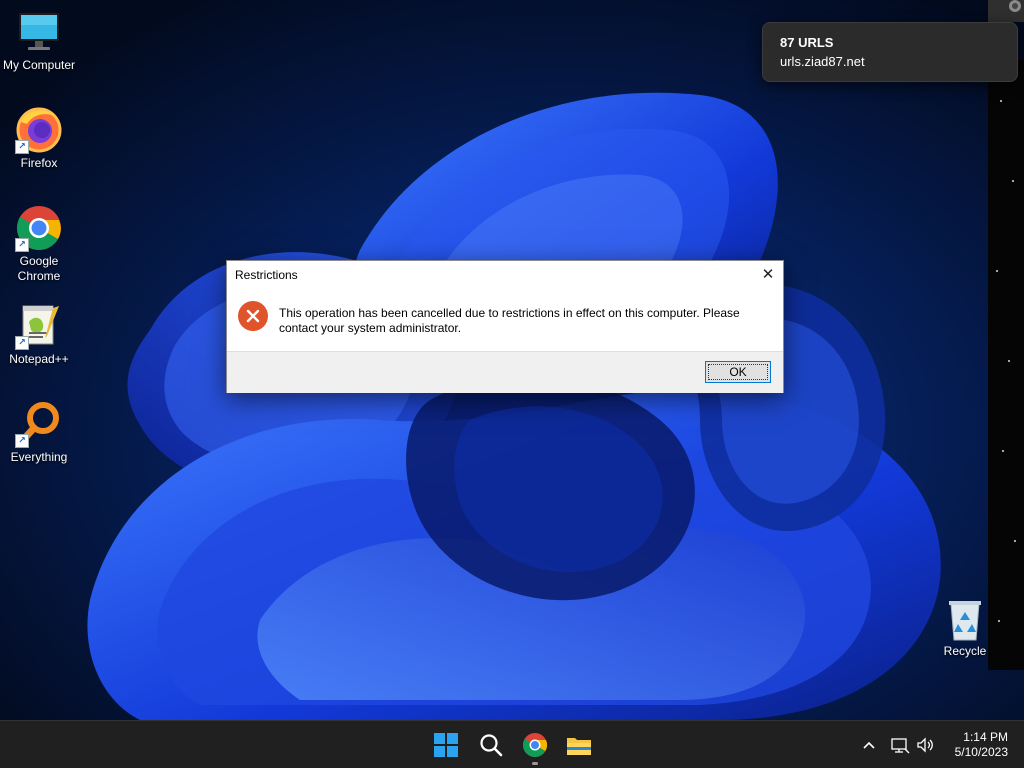 The height and width of the screenshot is (768, 1024). Describe the element at coordinates (505, 372) in the screenshot. I see `dialog-footer: OK` at that location.